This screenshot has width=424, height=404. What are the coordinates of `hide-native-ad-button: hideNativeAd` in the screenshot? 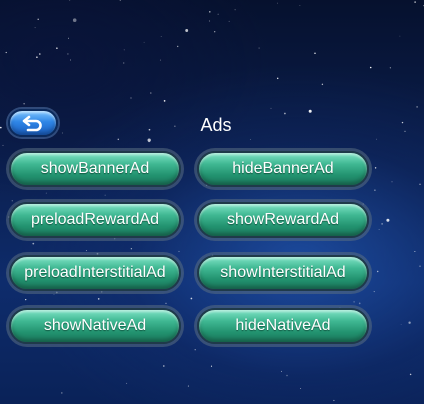 It's located at (283, 326).